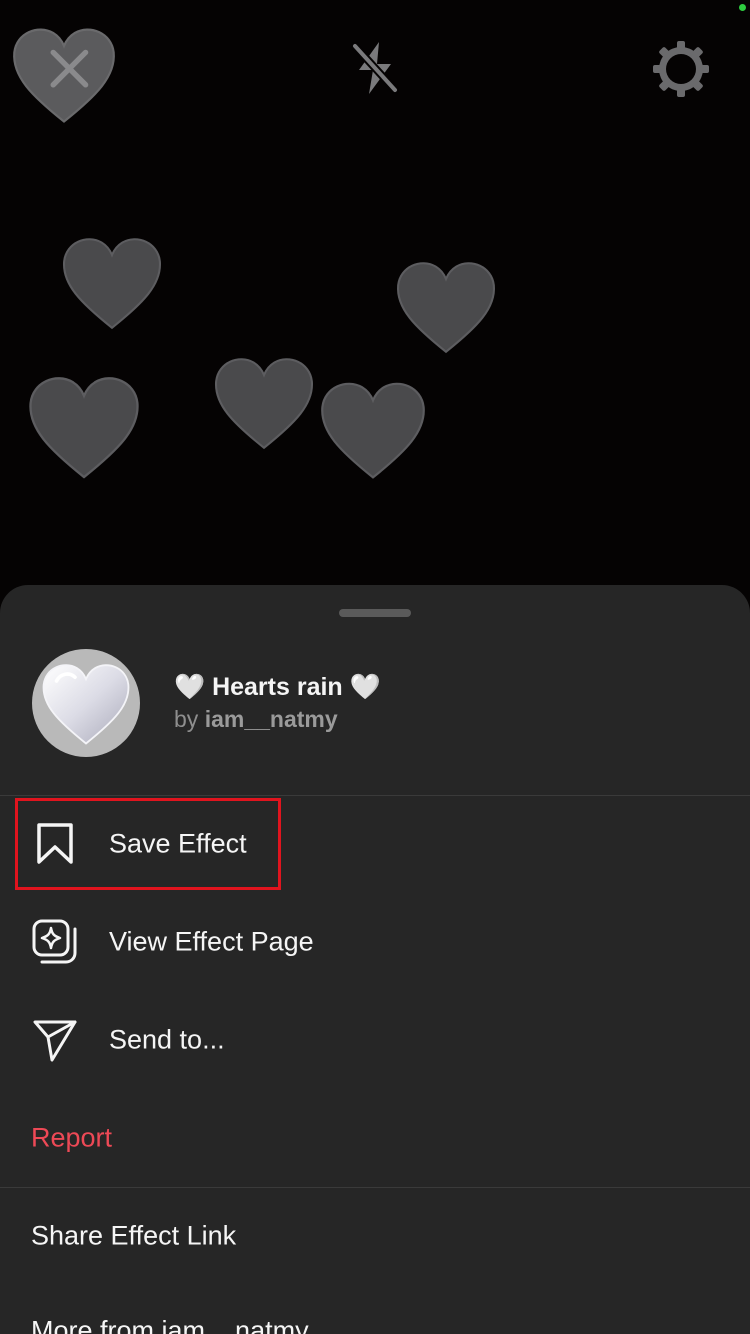 The height and width of the screenshot is (1334, 750). What do you see at coordinates (54, 941) in the screenshot?
I see `effect-page-icon` at bounding box center [54, 941].